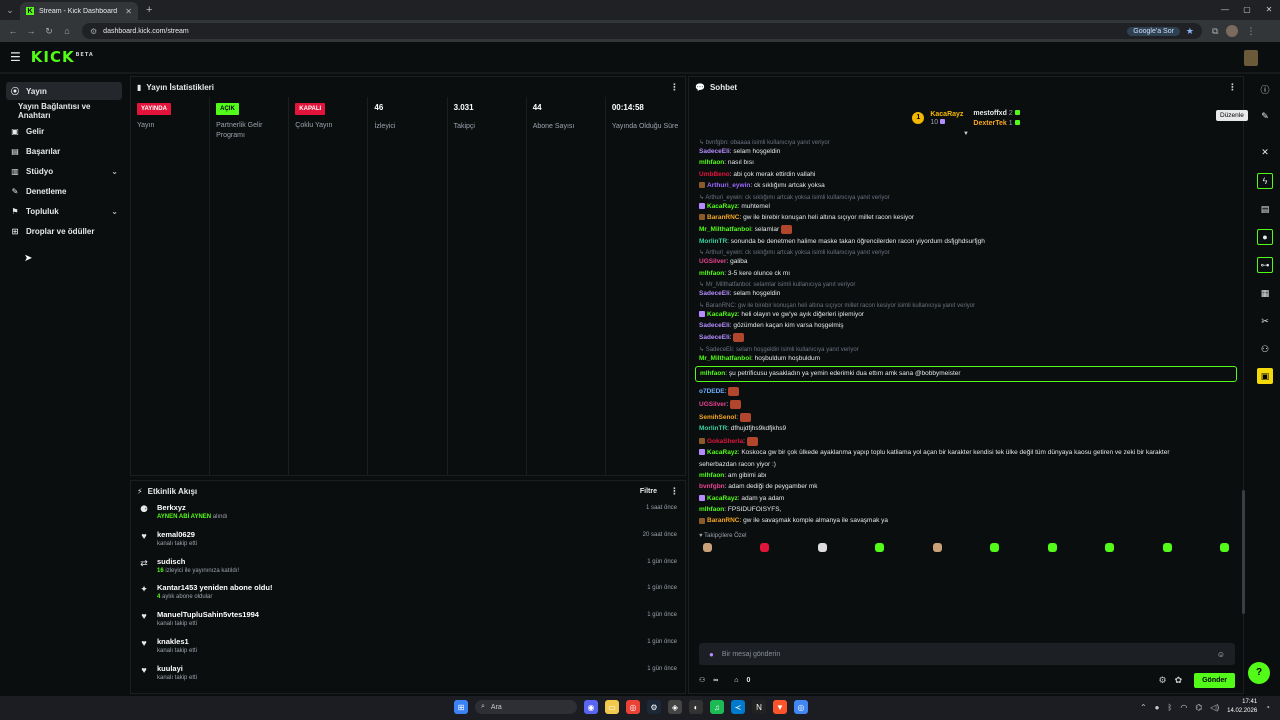 Image resolution: width=1280 pixels, height=720 pixels. What do you see at coordinates (13, 31) in the screenshot?
I see `back-icon: ←` at bounding box center [13, 31].